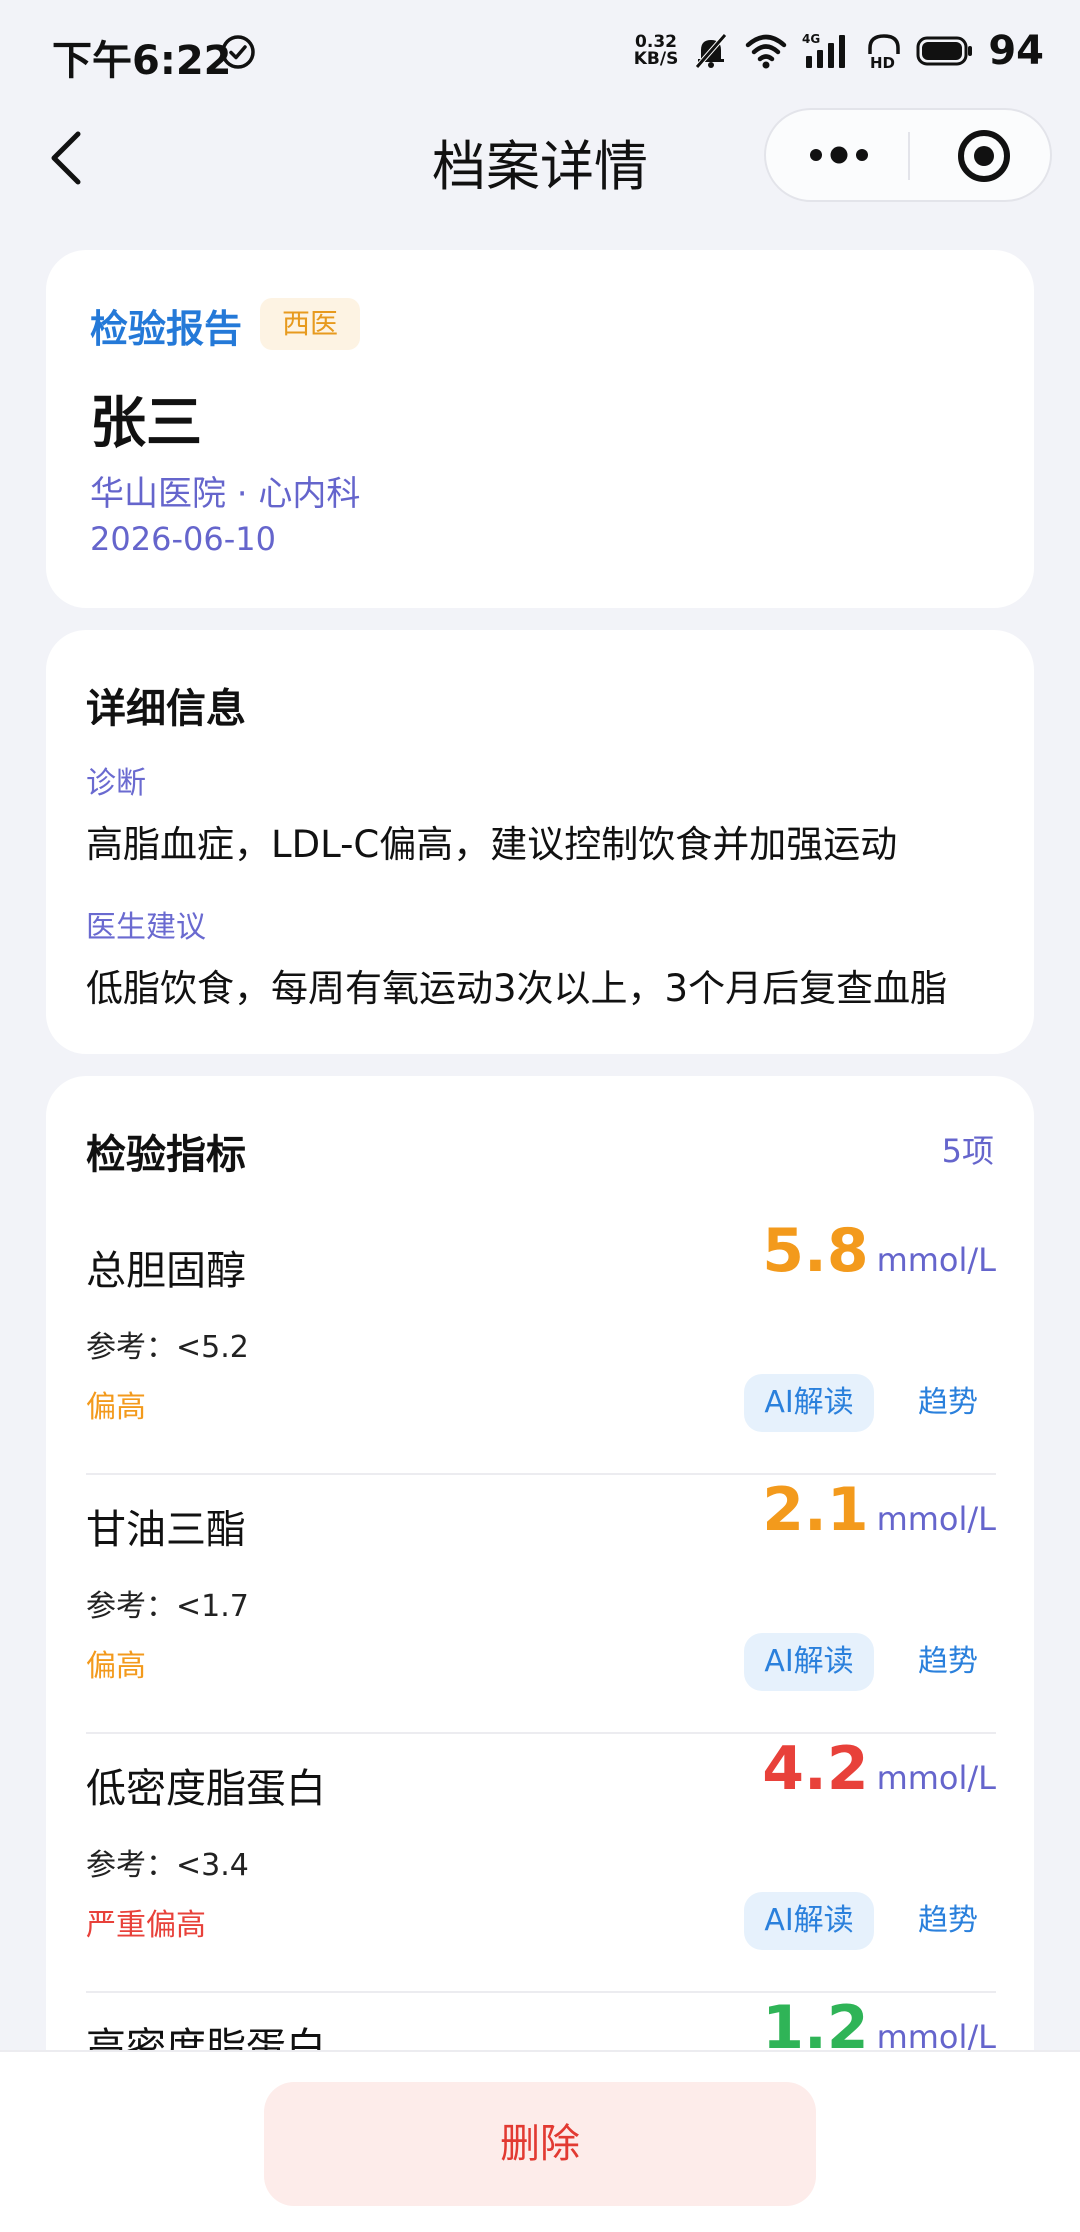  I want to click on network-type: 4G, so click(811, 39).